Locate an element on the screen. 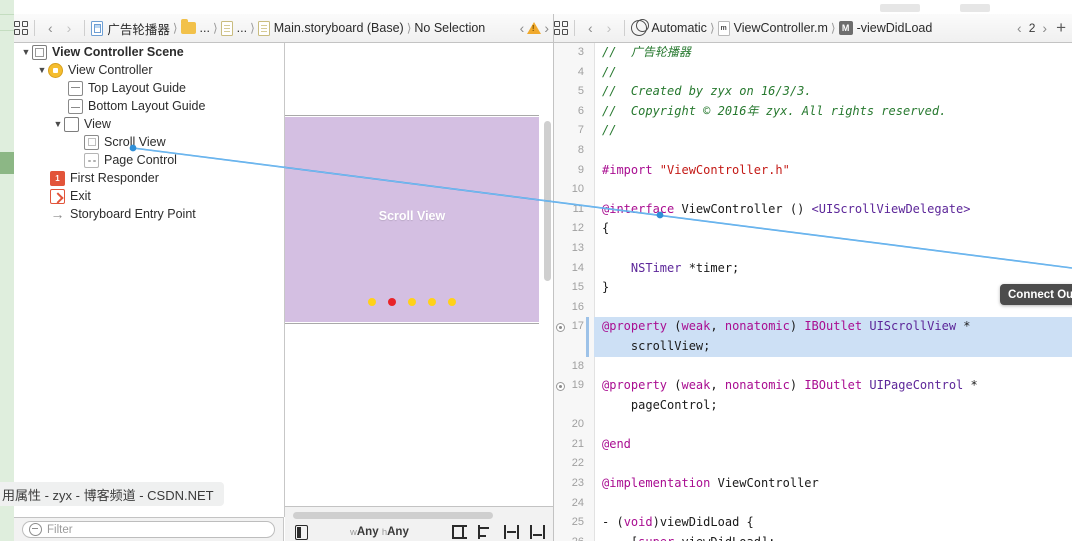 This screenshot has height=542, width=1072. line-number: 18 is located at coordinates (577, 365).